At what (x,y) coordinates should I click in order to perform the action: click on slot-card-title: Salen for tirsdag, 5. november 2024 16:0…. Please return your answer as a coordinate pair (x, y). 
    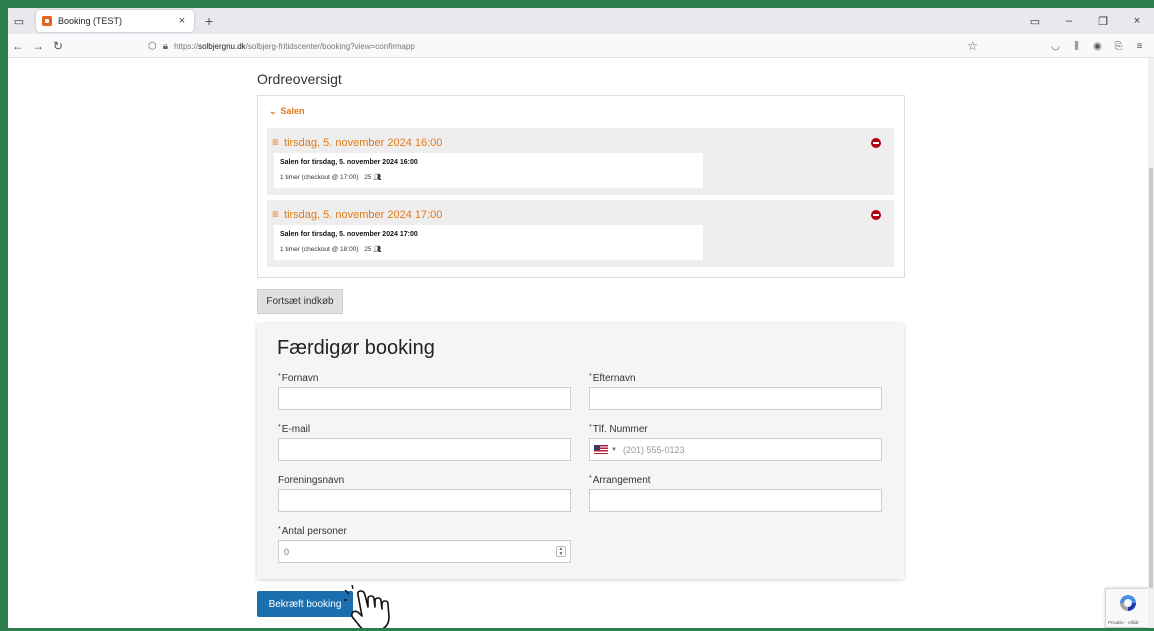
    Looking at the image, I should click on (349, 162).